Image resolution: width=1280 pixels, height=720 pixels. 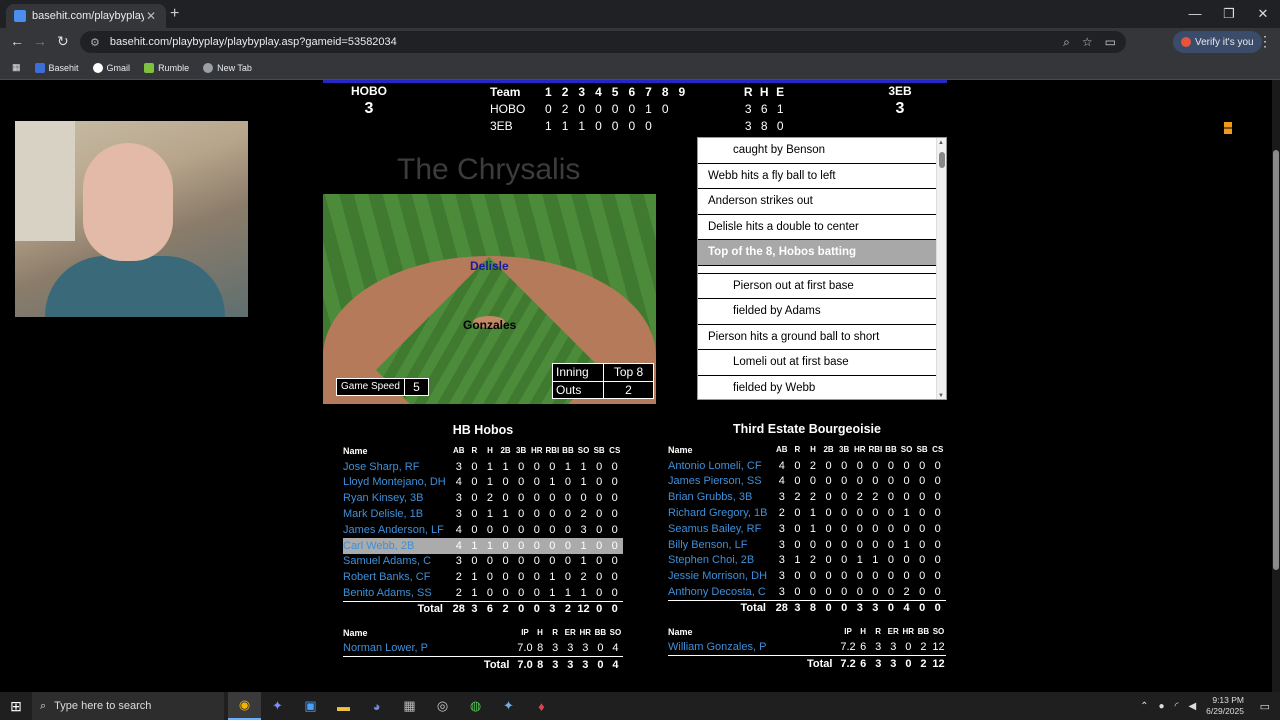 What do you see at coordinates (166, 67) in the screenshot?
I see `bookmark-rumble: Rumble` at bounding box center [166, 67].